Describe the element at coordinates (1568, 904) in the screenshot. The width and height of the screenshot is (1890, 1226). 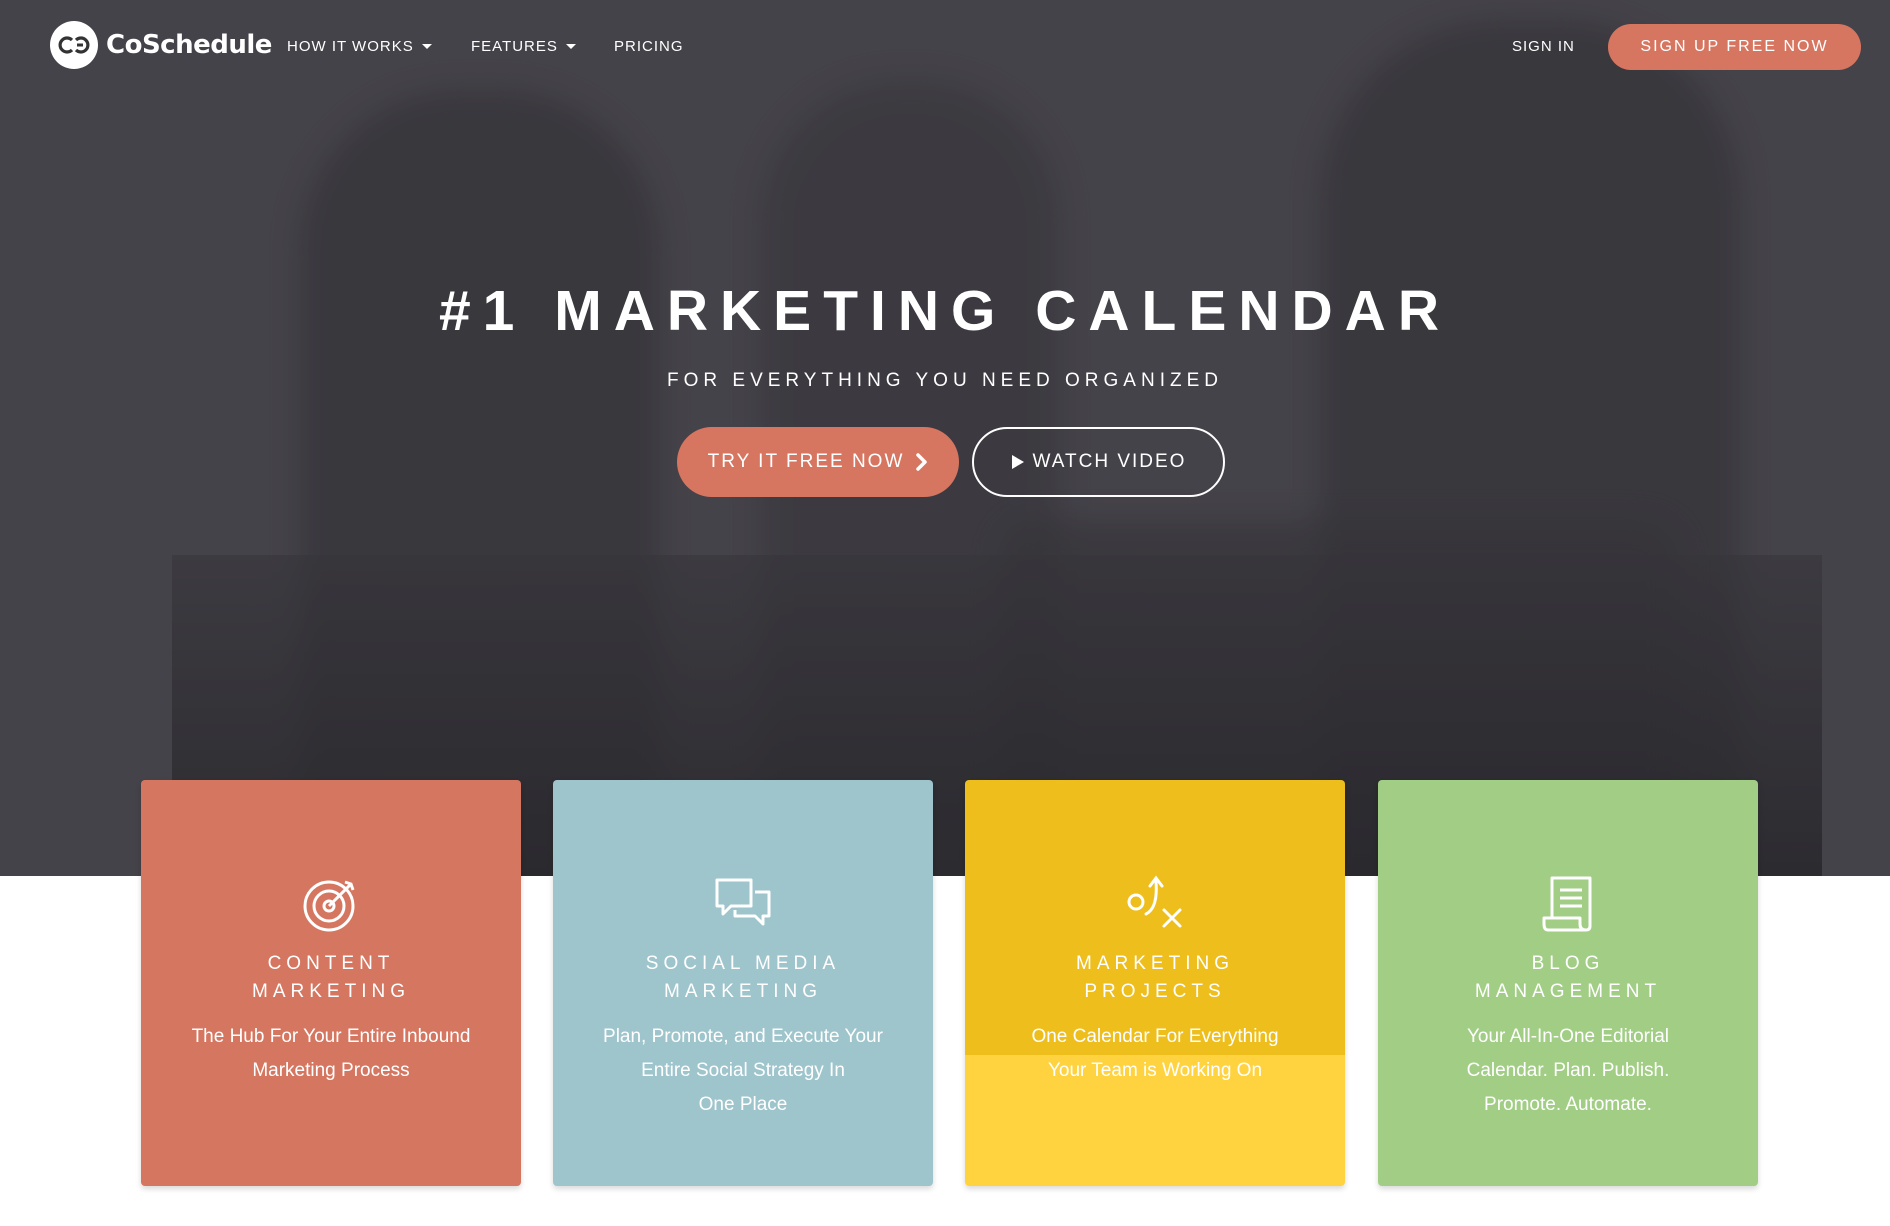
I see `document-icon` at that location.